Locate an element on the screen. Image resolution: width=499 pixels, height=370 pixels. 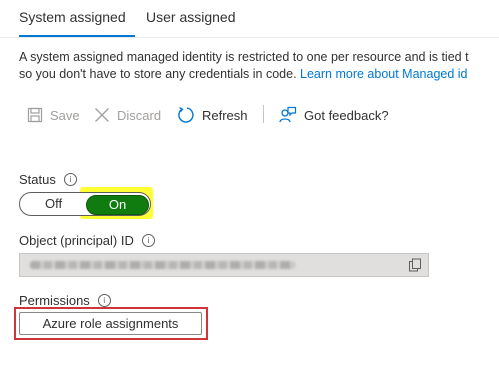
save-icon is located at coordinates (35, 115).